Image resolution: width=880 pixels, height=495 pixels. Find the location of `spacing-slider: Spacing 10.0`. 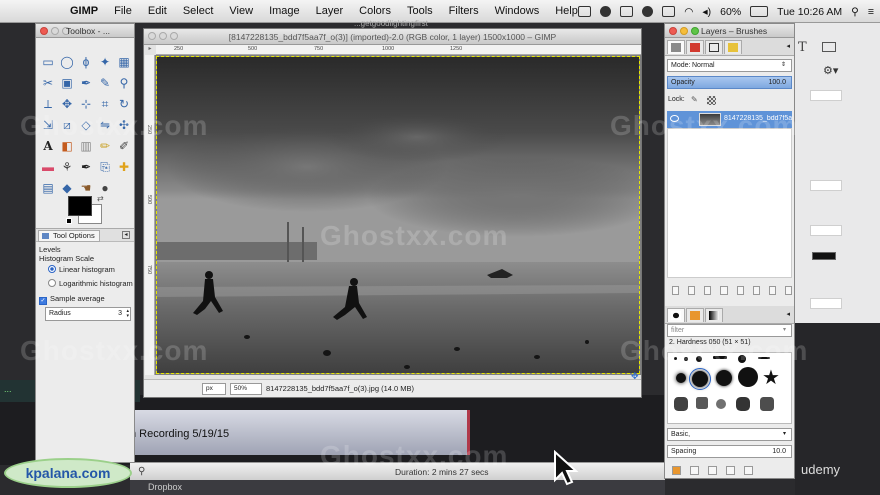

spacing-slider: Spacing 10.0 is located at coordinates (729, 451).